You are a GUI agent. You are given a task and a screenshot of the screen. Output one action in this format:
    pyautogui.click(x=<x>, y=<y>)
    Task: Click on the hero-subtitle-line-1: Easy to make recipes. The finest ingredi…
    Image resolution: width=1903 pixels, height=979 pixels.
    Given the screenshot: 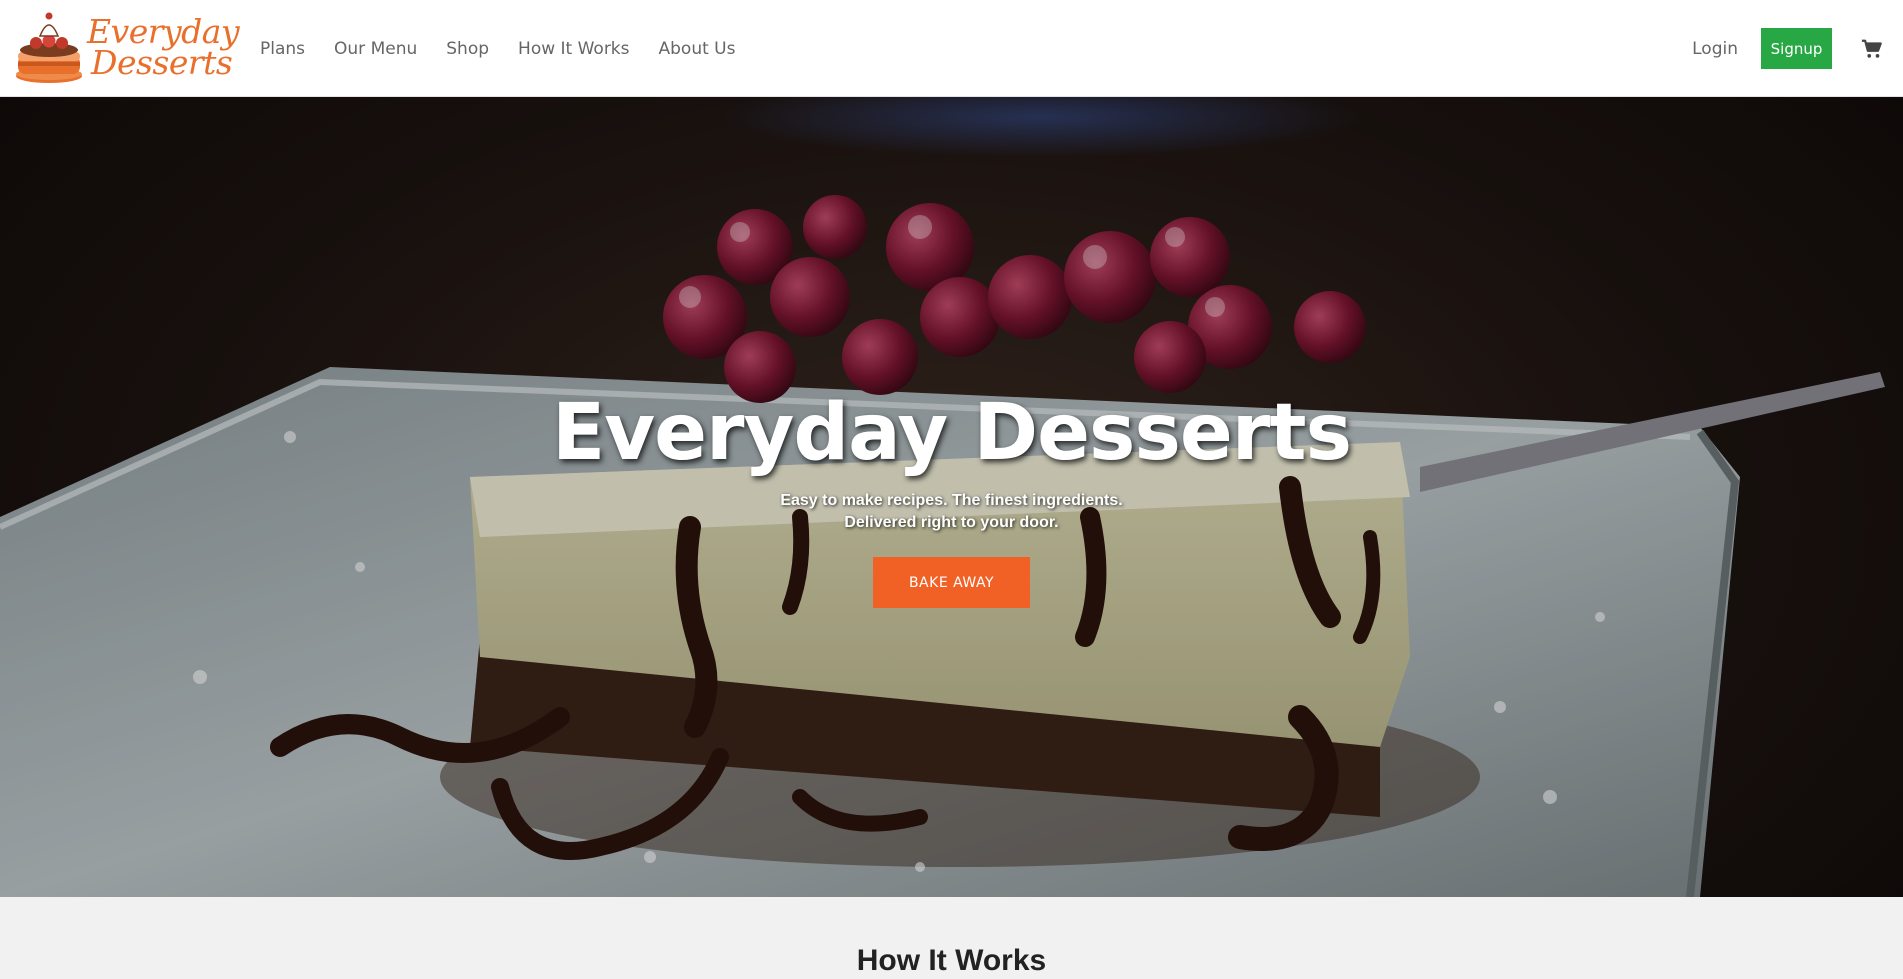 What is the action you would take?
    pyautogui.click(x=951, y=500)
    